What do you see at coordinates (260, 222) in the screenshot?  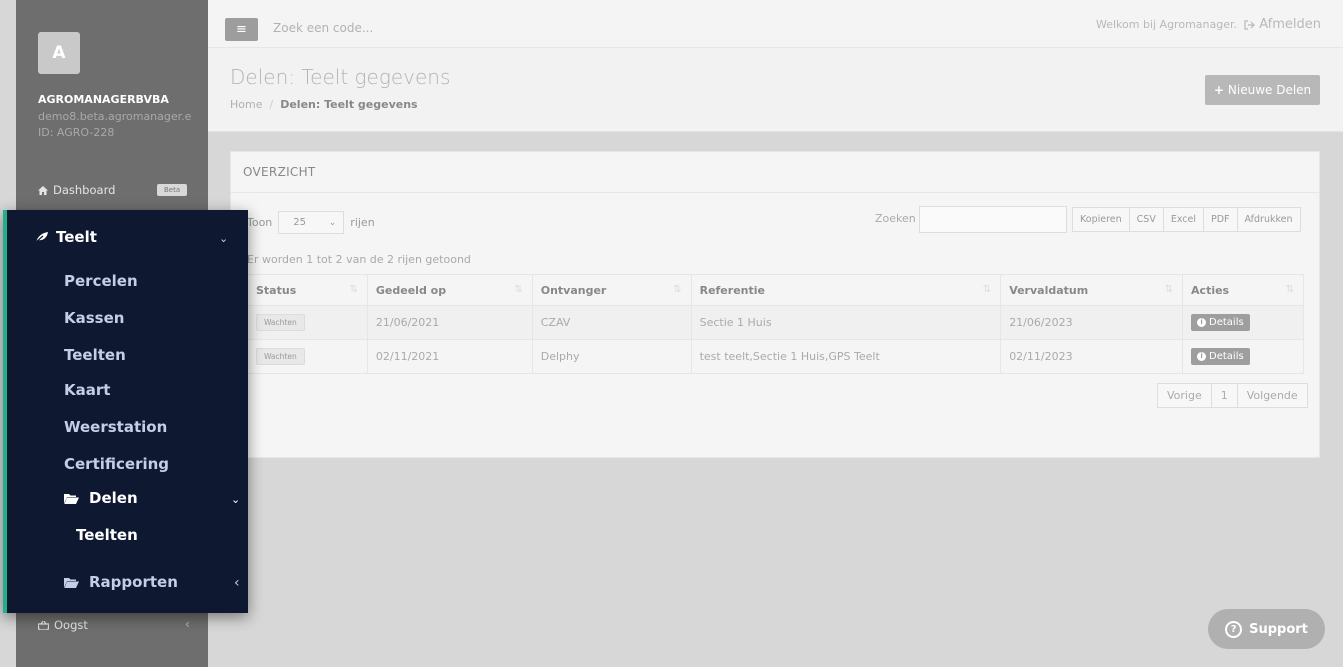 I see `toon-label: Toon` at bounding box center [260, 222].